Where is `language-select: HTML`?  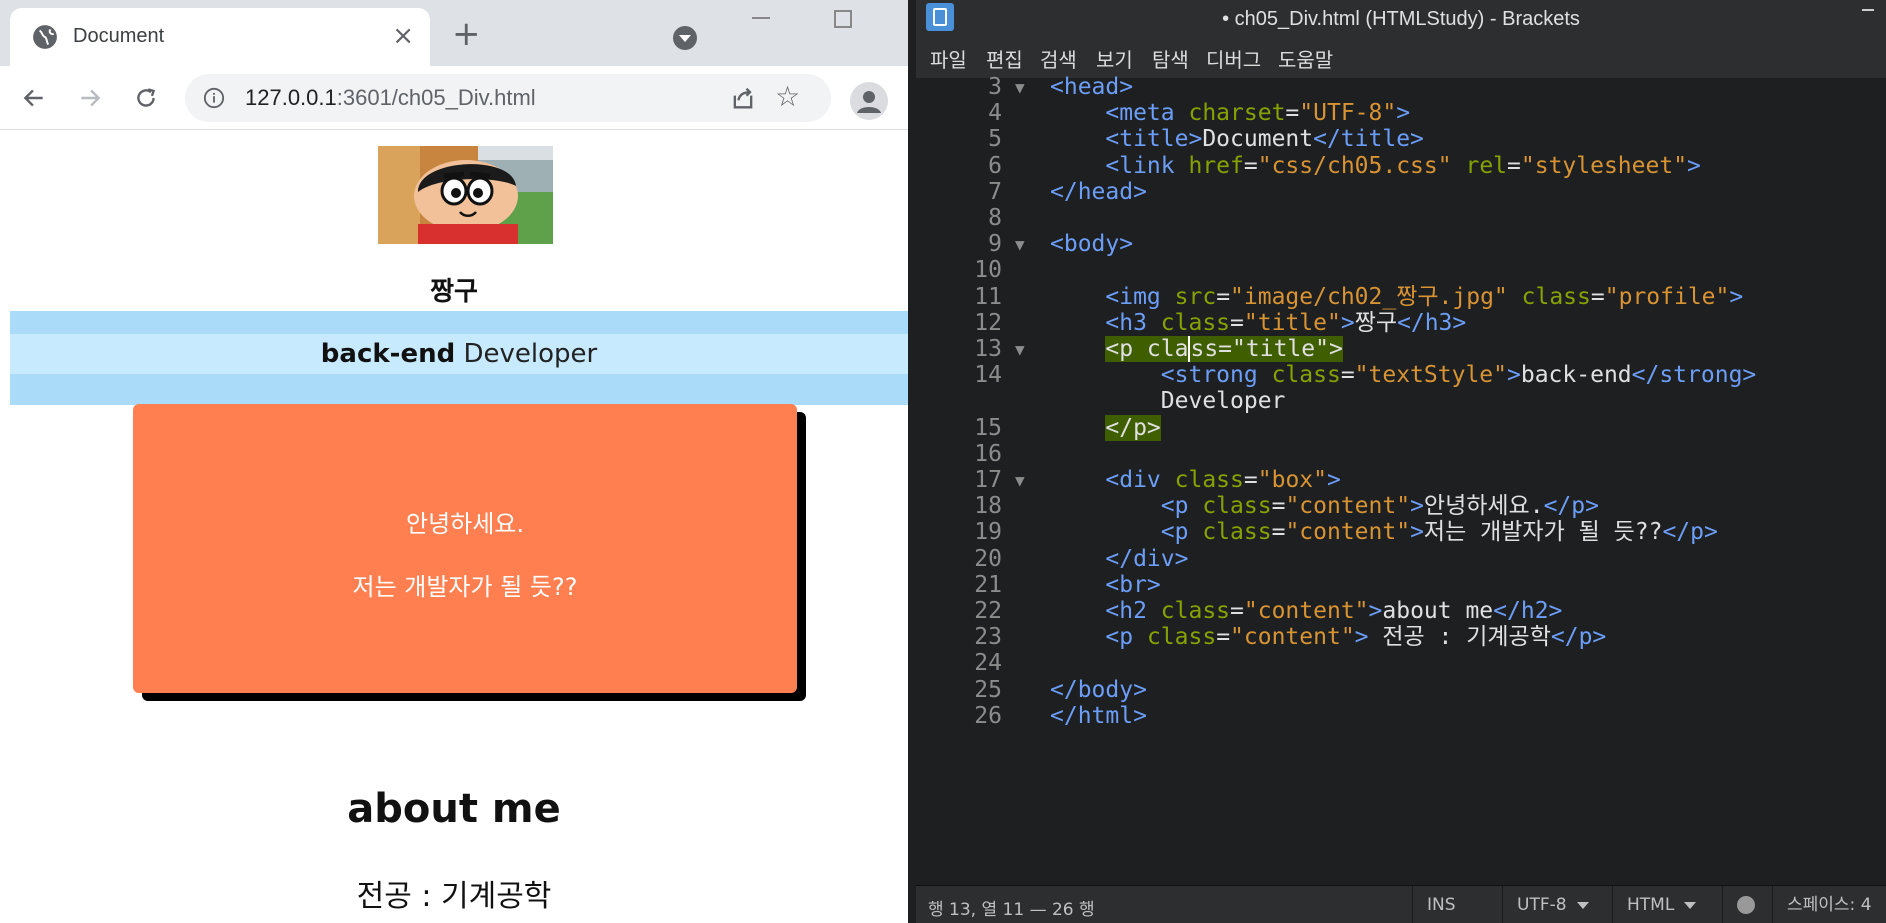 language-select: HTML is located at coordinates (1667, 904).